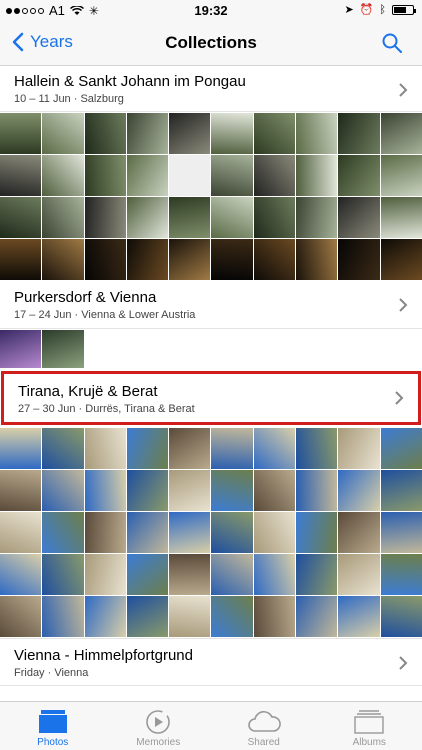 The height and width of the screenshot is (750, 422). Describe the element at coordinates (392, 45) in the screenshot. I see `search-button` at that location.